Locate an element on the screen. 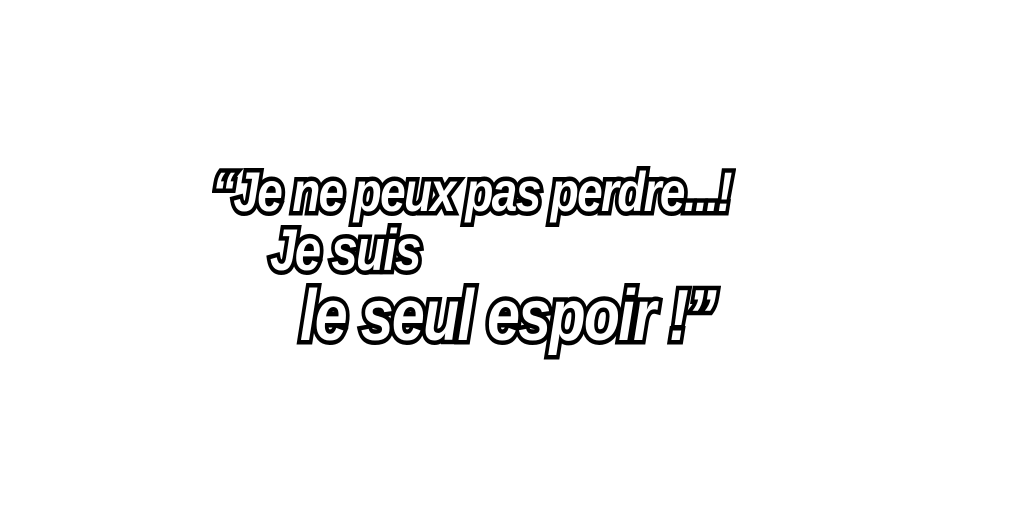  quote-line-1: “Je ne peux pas perdre...! is located at coordinates (472, 191).